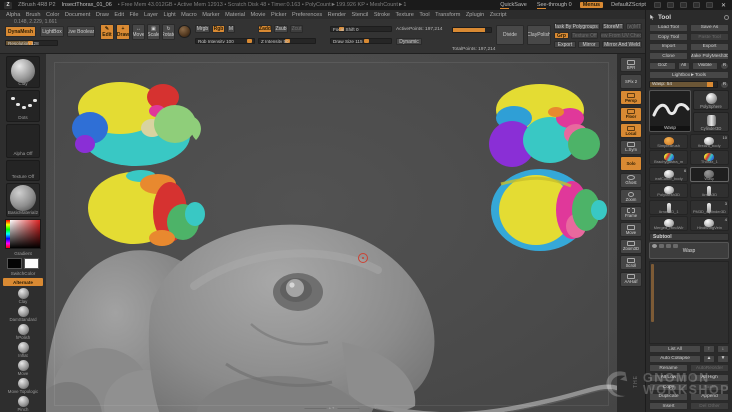 Image resolution: width=732 pixels, height=412 pixels. I want to click on subtool-scrollbar, so click(652, 292).